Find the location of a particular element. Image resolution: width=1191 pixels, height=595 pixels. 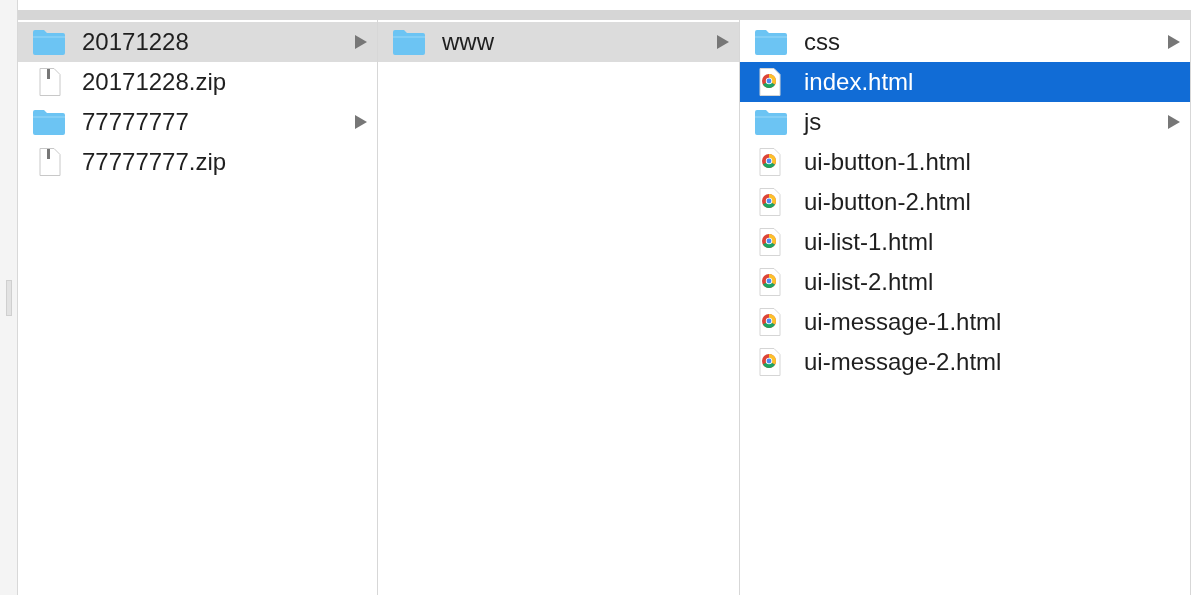

item-name: ui-message-2.html is located at coordinates (903, 362).